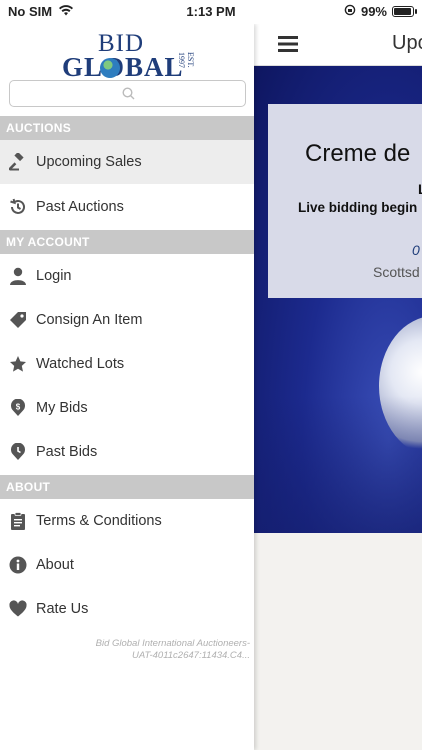 This screenshot has width=422, height=750. Describe the element at coordinates (54, 276) in the screenshot. I see `menu-label-login: Login` at that location.